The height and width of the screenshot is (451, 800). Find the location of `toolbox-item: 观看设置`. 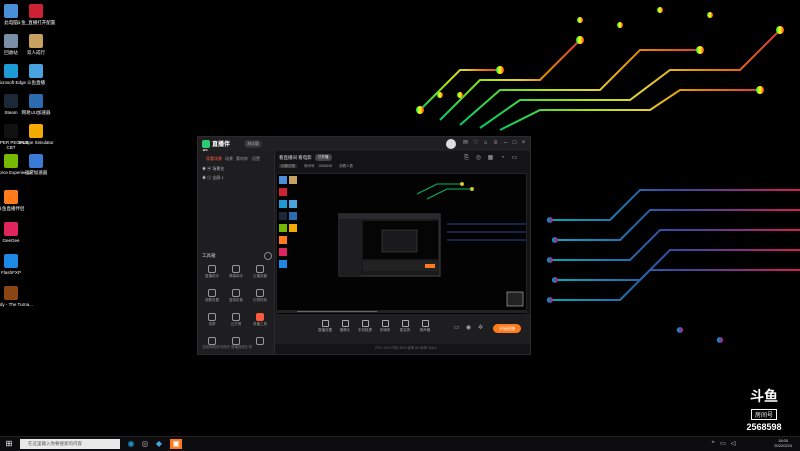

toolbox-item: 观看设置 is located at coordinates (212, 296).